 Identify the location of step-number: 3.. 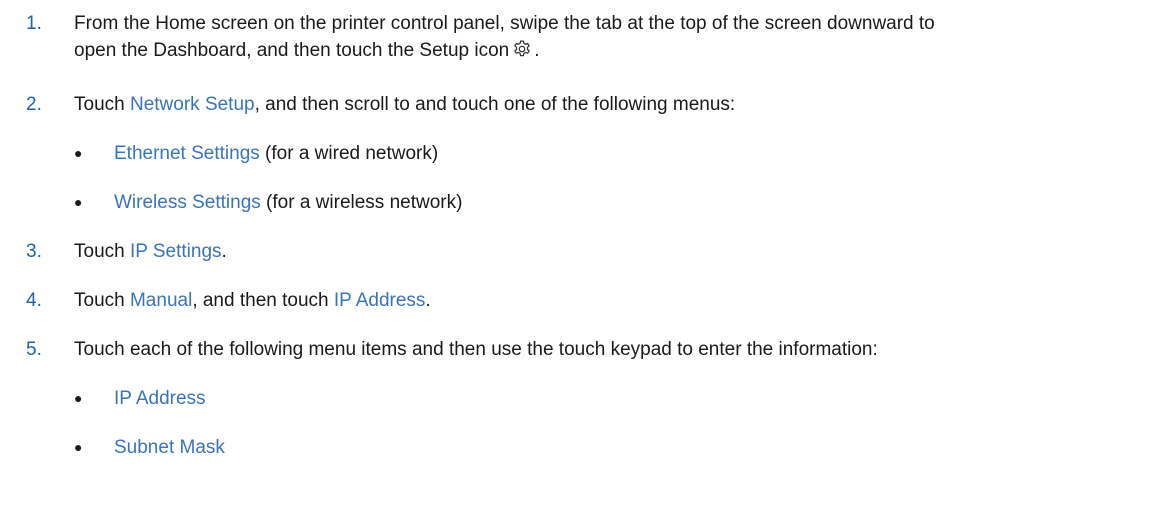
(34, 251).